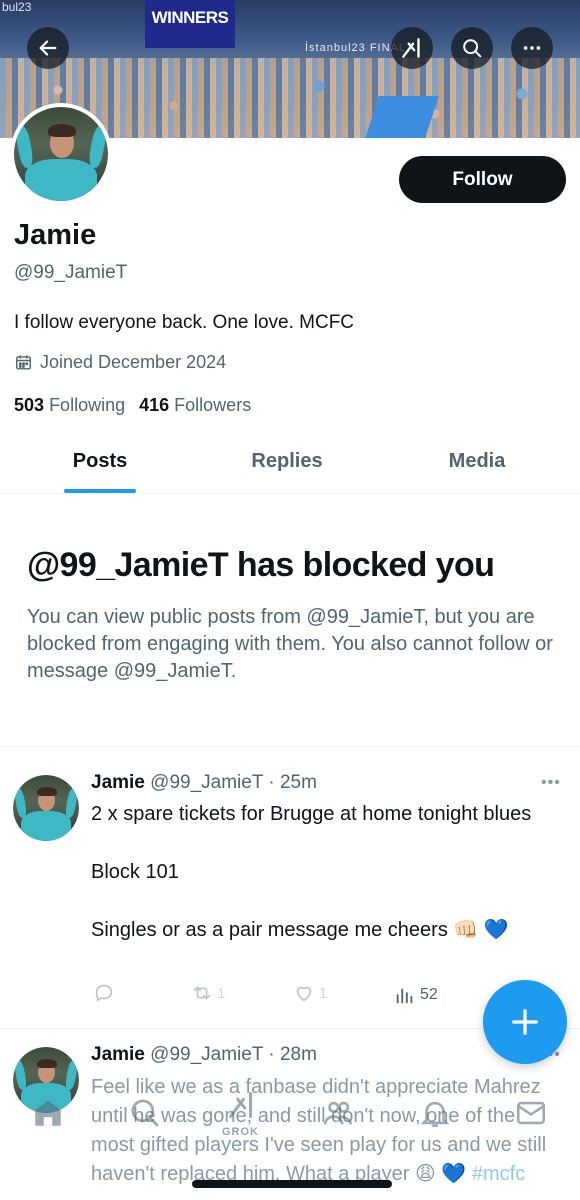 The image size is (580, 1200). What do you see at coordinates (29, 405) in the screenshot?
I see `following-count: 503` at bounding box center [29, 405].